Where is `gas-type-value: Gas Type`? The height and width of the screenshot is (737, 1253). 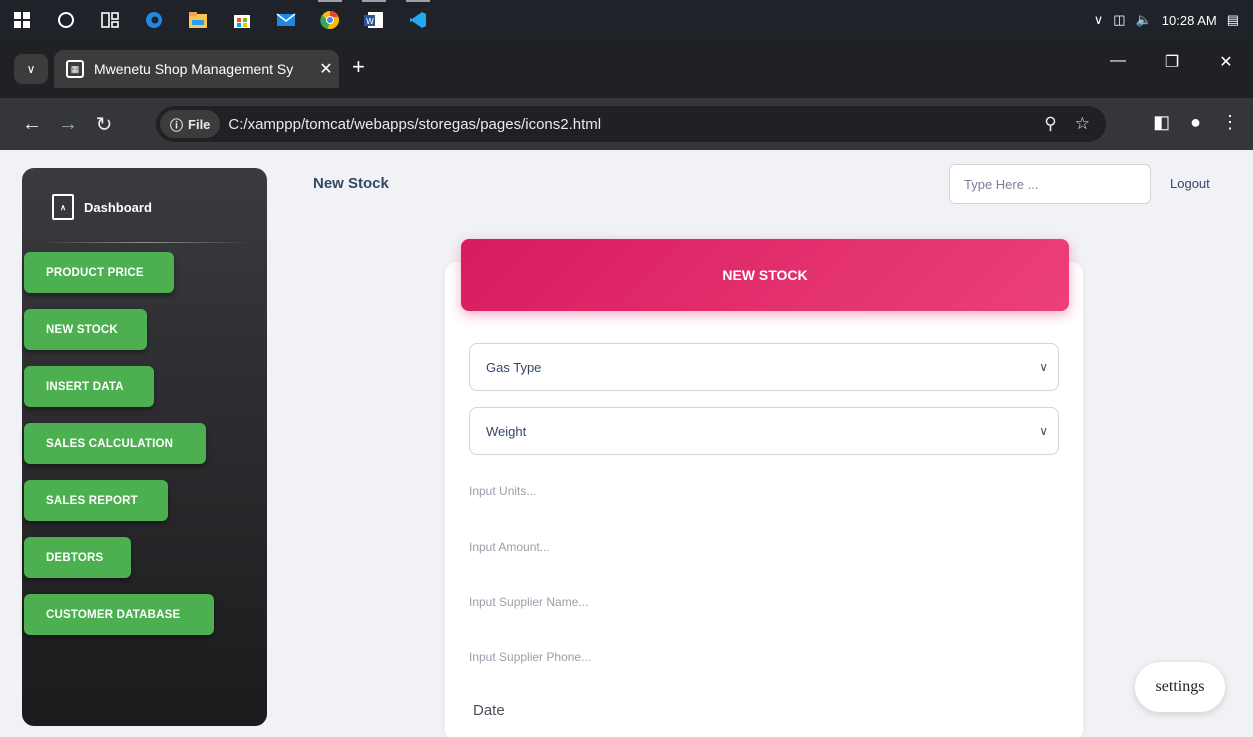 gas-type-value: Gas Type is located at coordinates (514, 367).